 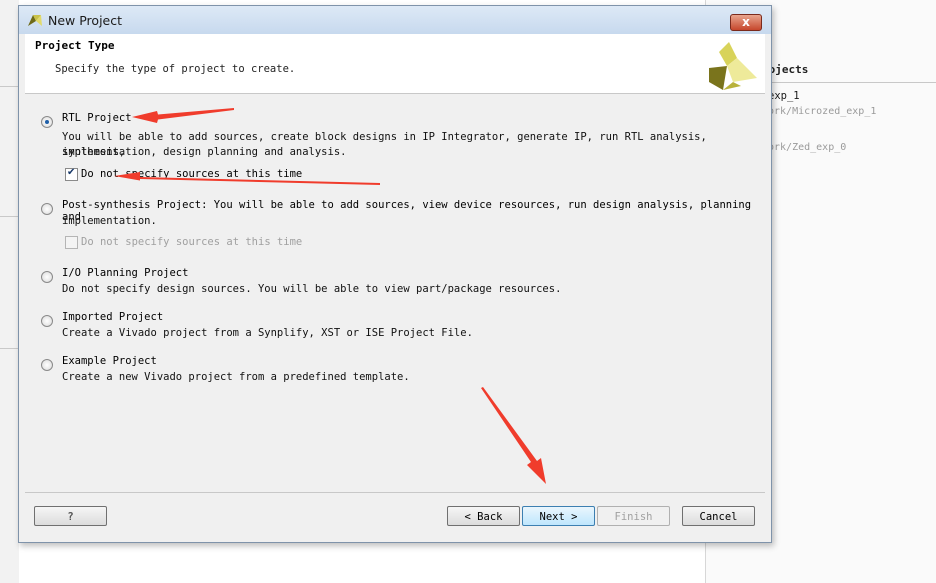 I want to click on close-button: x, so click(x=746, y=22).